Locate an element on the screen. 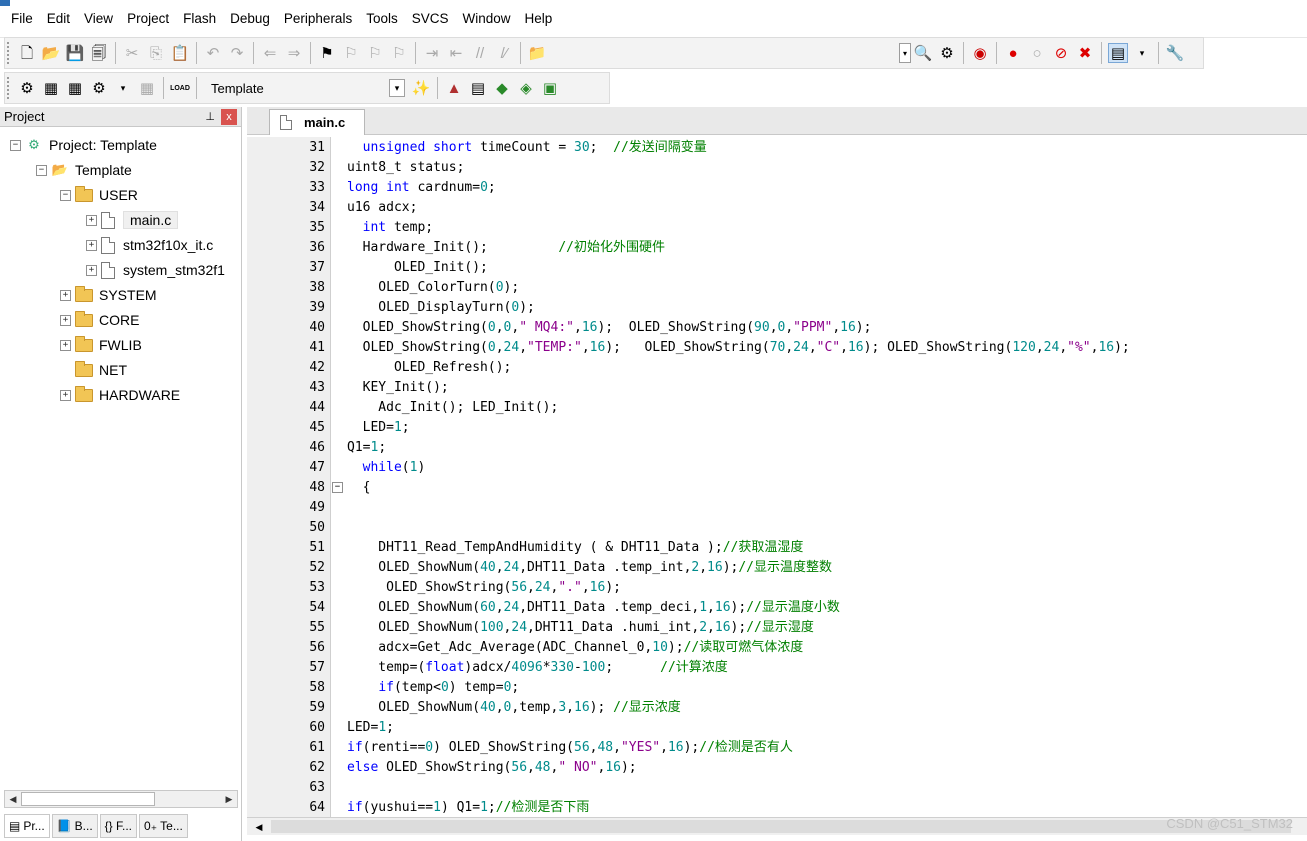 Image resolution: width=1307 pixels, height=841 pixels. manage-multi-project-icon: ▤ is located at coordinates (478, 88).